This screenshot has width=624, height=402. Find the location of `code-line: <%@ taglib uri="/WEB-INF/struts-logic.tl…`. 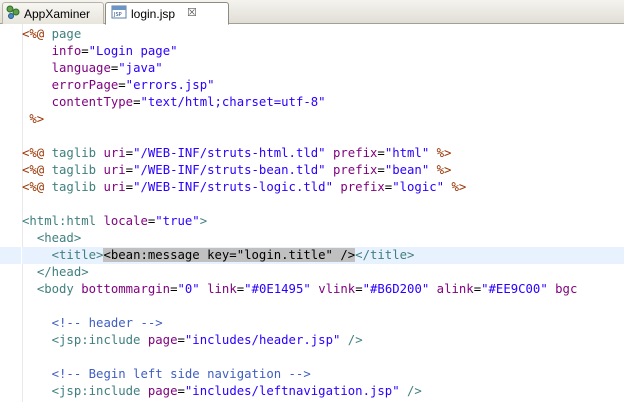

code-line: <%@ taglib uri="/WEB-INF/struts-logic.tl… is located at coordinates (323, 187).